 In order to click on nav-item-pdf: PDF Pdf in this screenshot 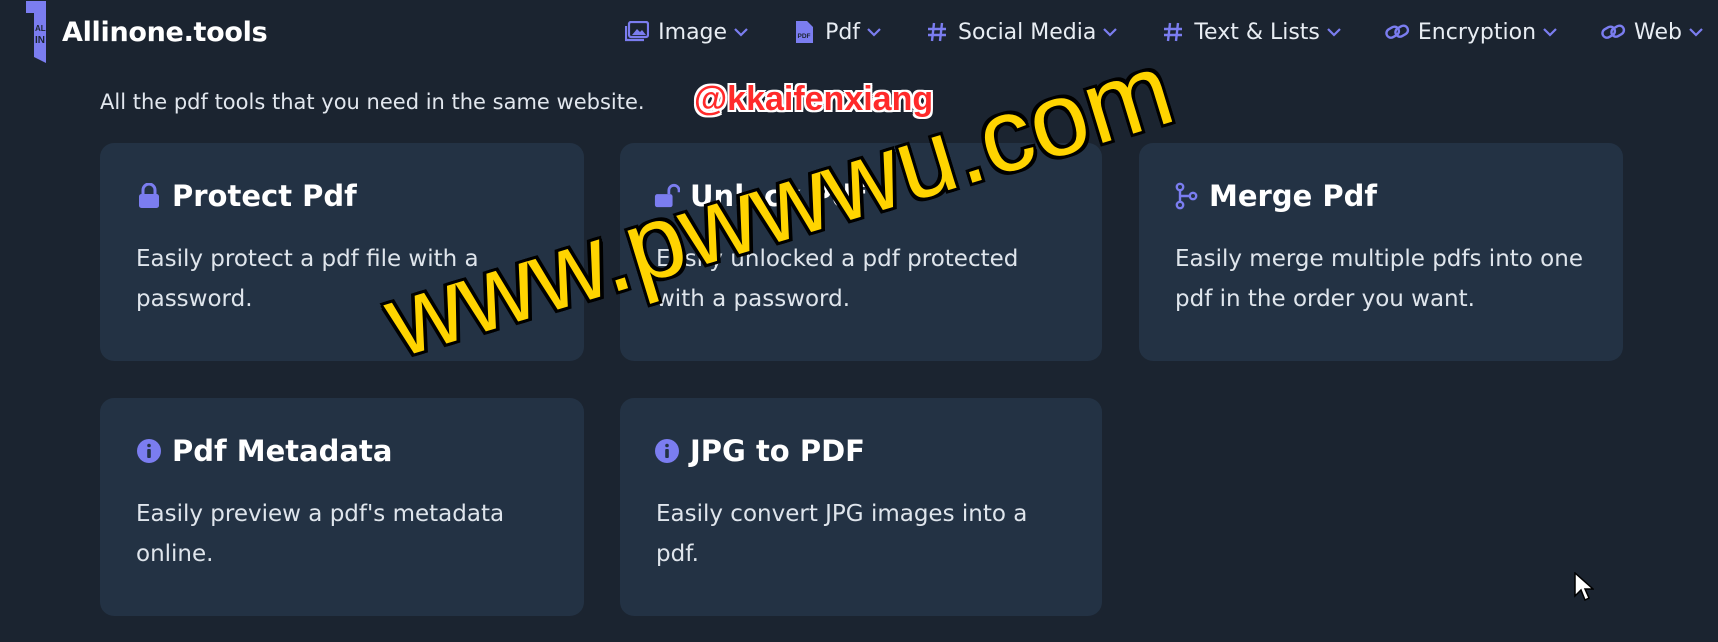, I will do `click(837, 32)`.